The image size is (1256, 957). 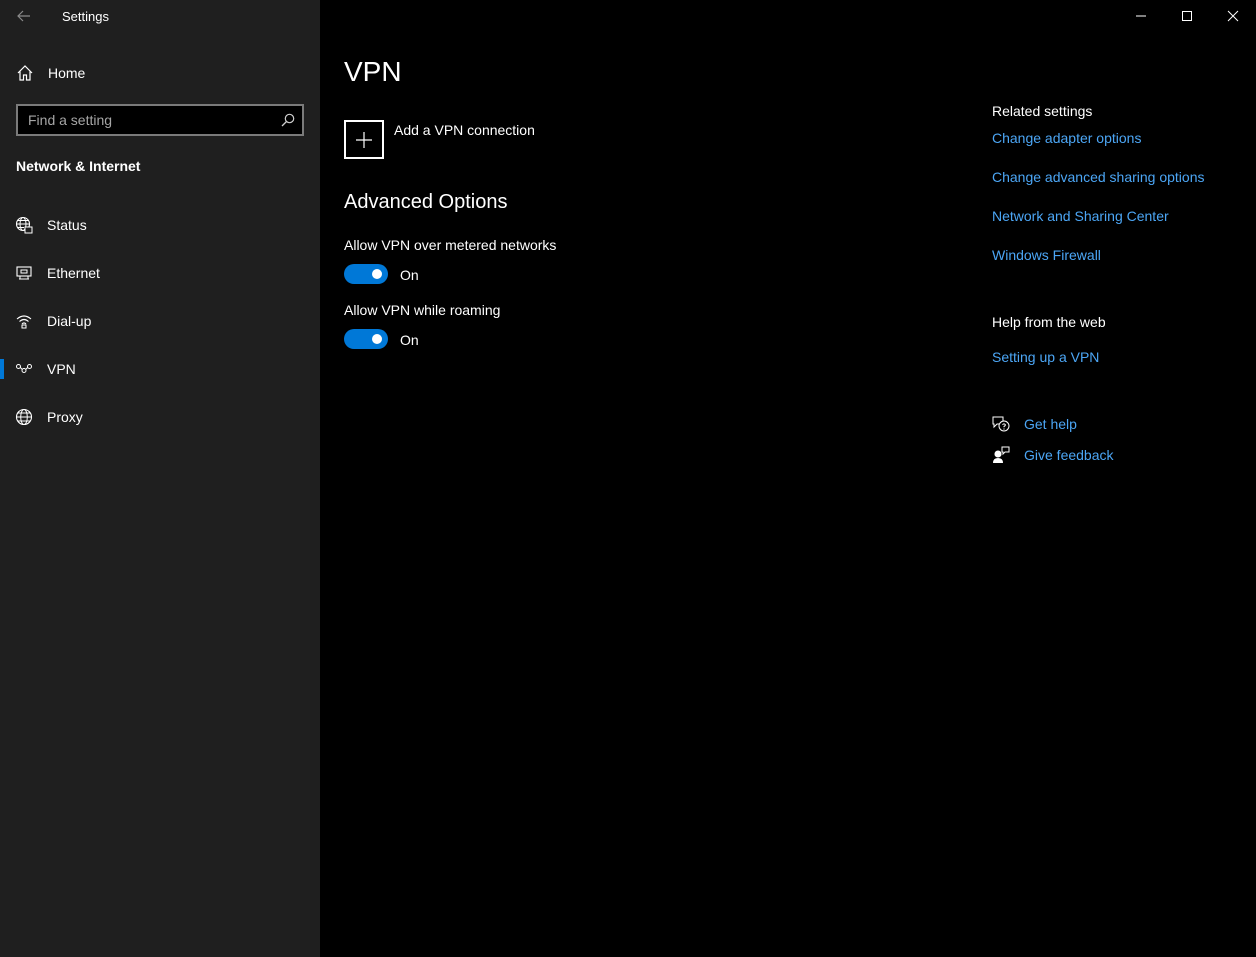 I want to click on selected-indicator, so click(x=2, y=369).